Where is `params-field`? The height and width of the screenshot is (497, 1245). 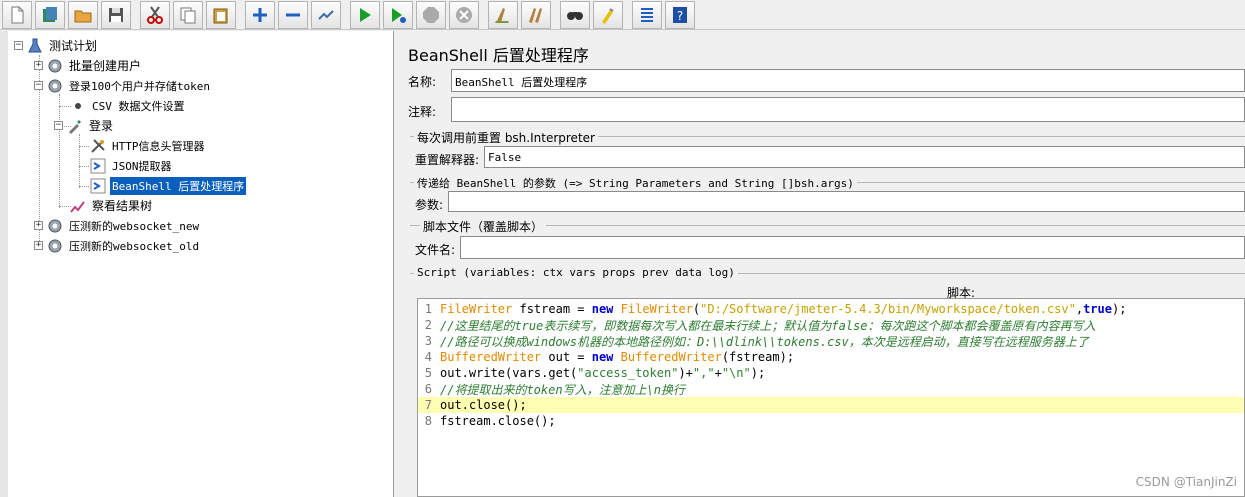 params-field is located at coordinates (846, 201).